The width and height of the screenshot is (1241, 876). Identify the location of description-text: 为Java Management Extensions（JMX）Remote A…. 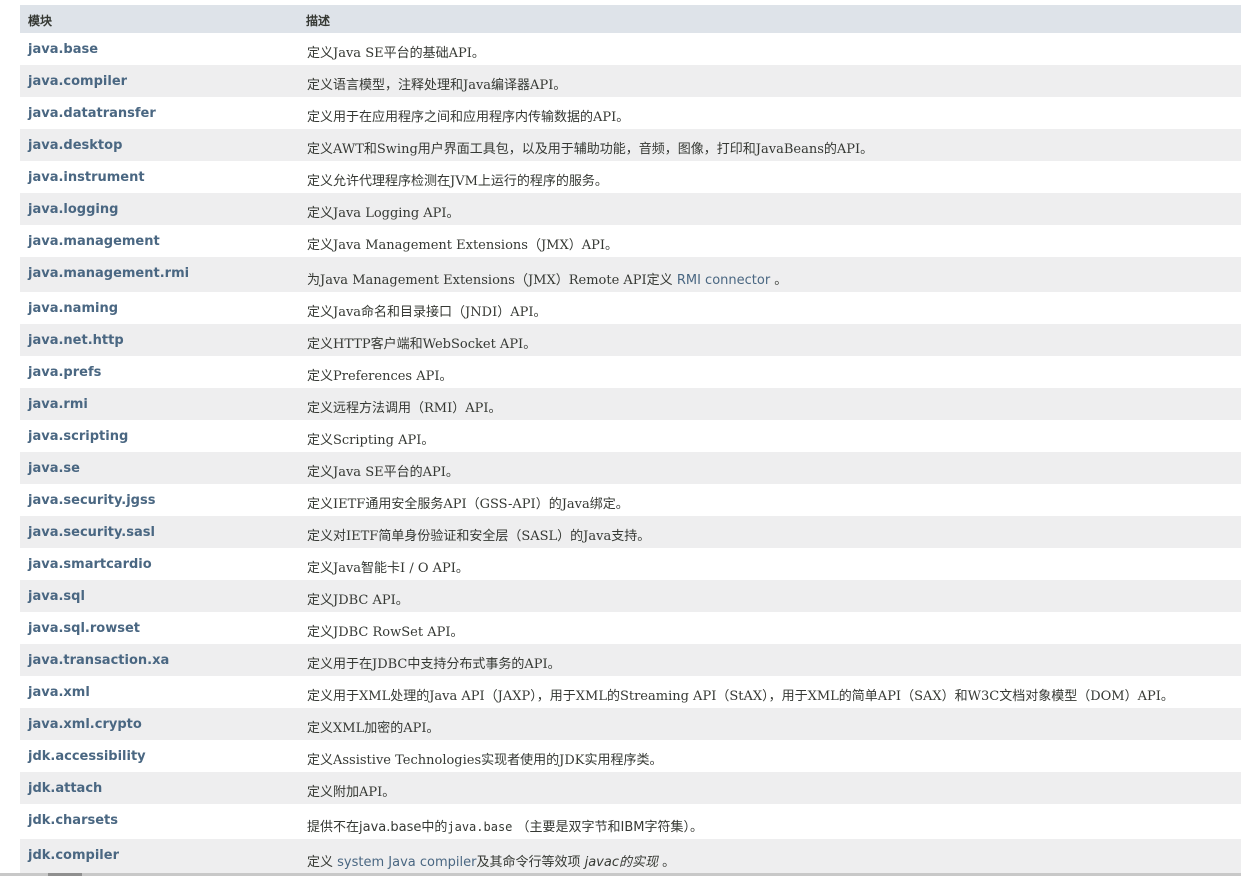
(492, 280).